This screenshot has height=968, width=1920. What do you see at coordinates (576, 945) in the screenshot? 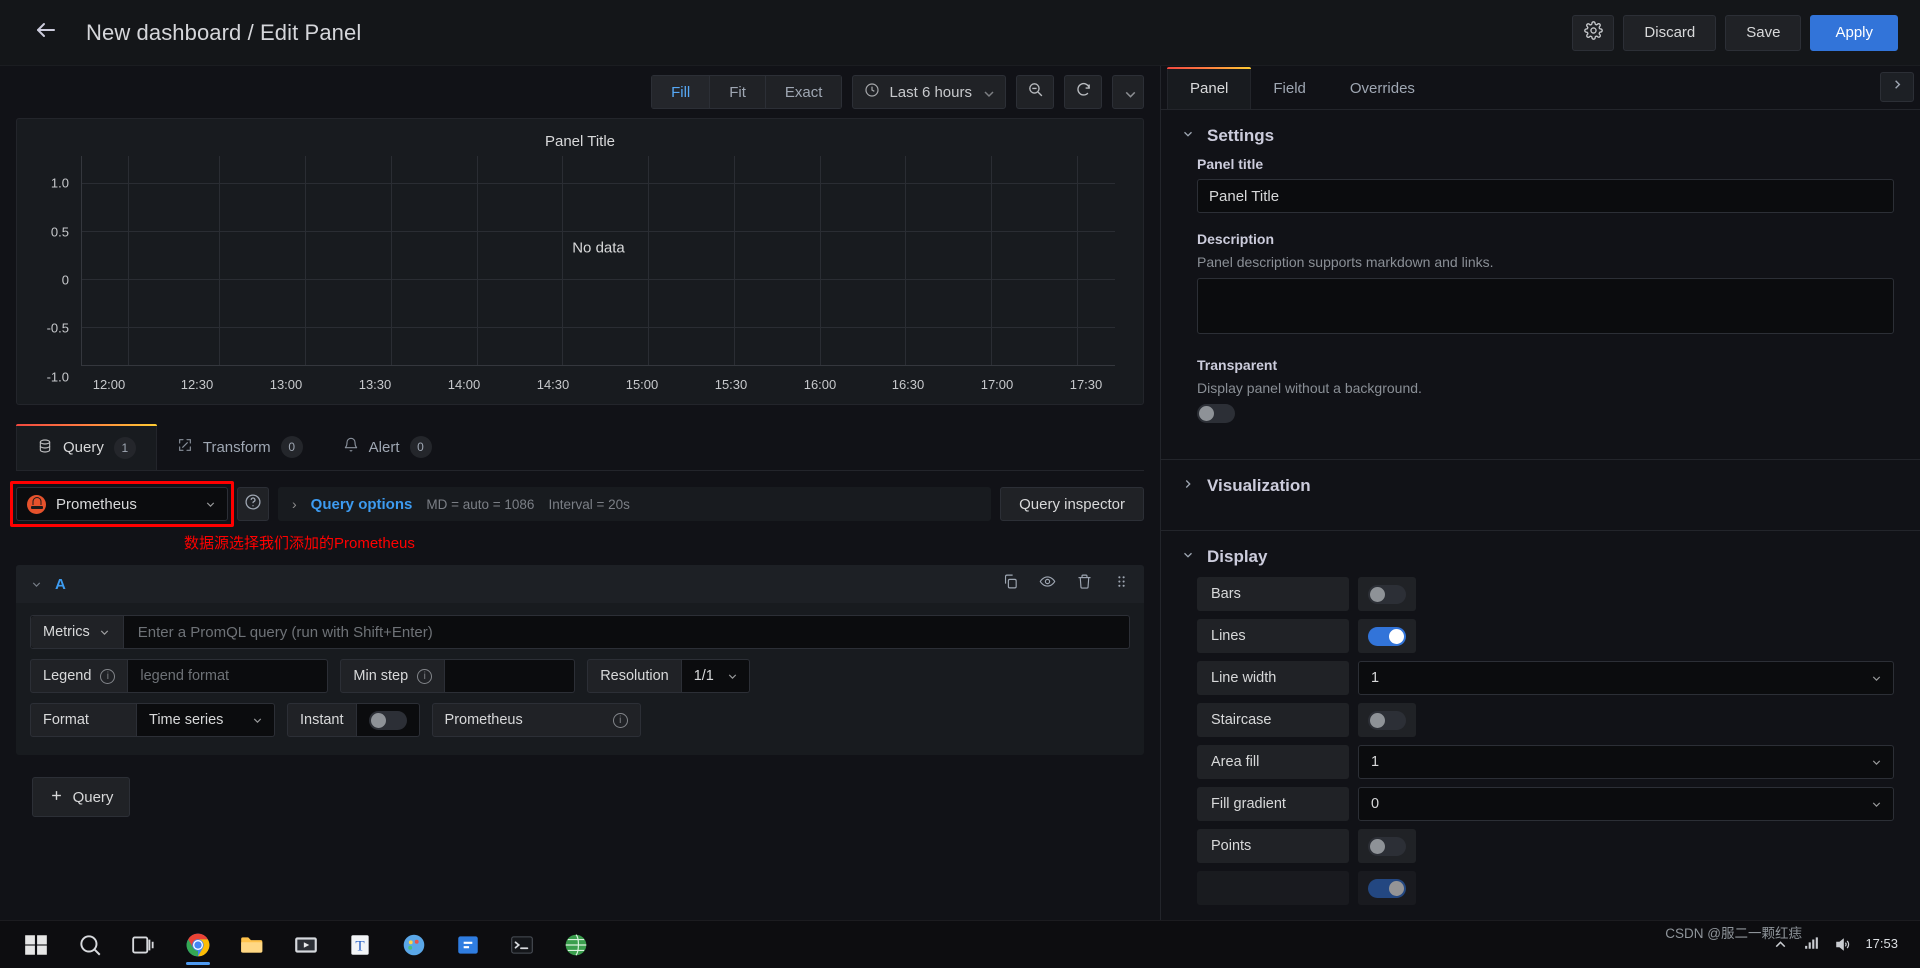
I see `globe-icon` at bounding box center [576, 945].